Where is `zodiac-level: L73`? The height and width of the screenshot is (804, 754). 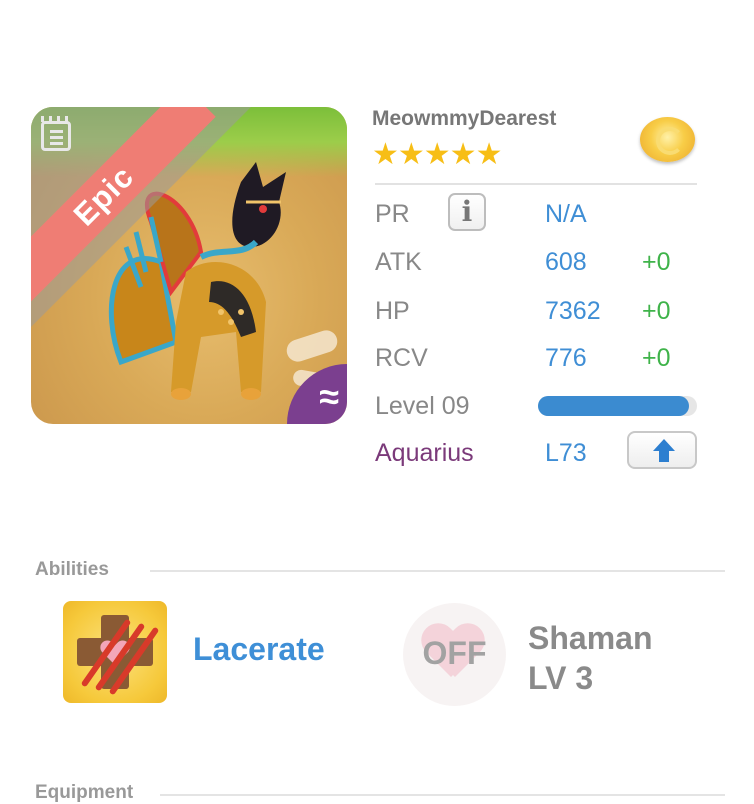
zodiac-level: L73 is located at coordinates (566, 453).